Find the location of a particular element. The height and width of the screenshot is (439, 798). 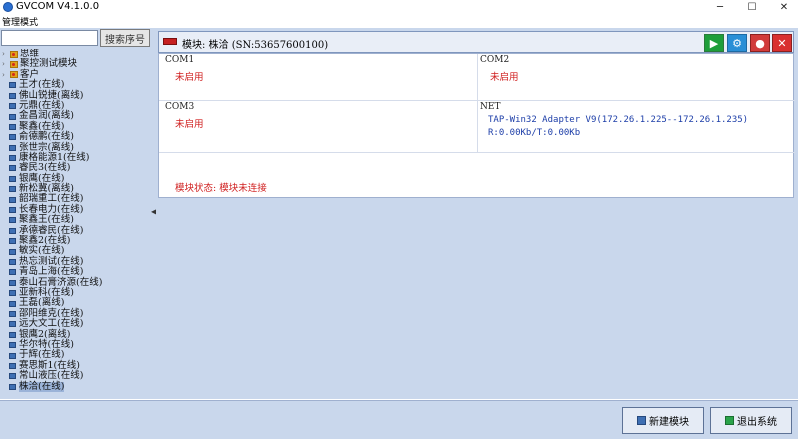

stop-icon: ● is located at coordinates (760, 43).